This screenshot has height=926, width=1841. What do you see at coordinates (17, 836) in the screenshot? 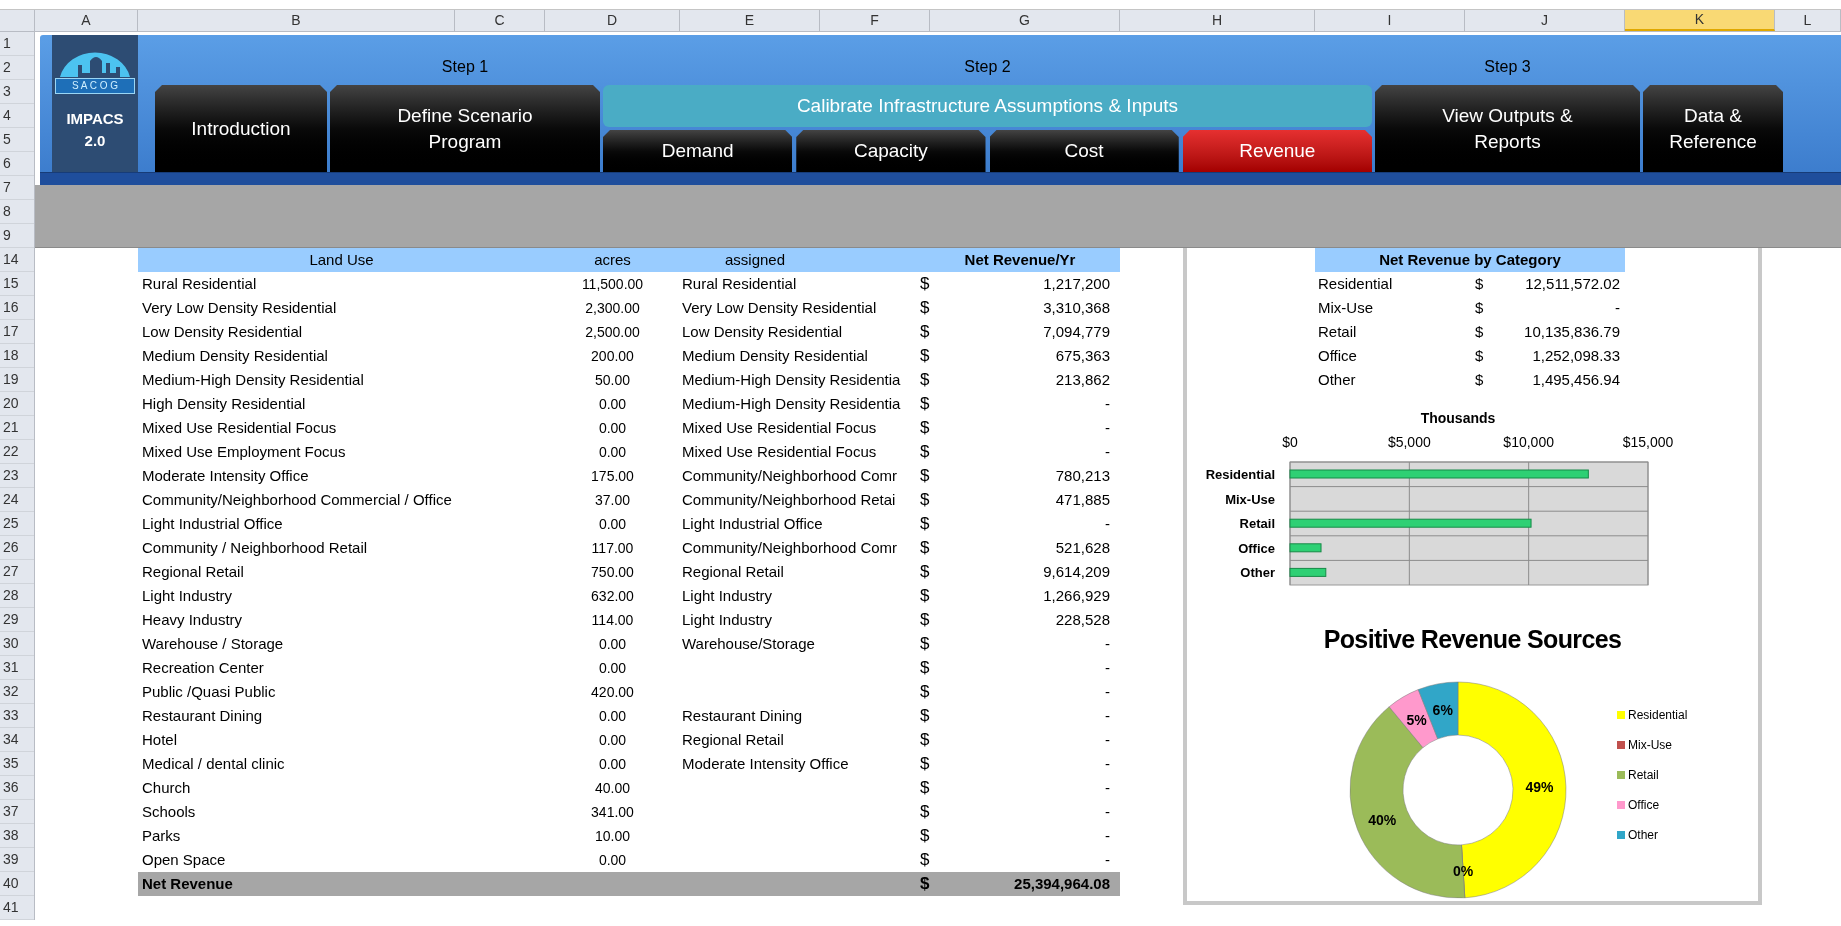
I see `row-number: 38` at bounding box center [17, 836].